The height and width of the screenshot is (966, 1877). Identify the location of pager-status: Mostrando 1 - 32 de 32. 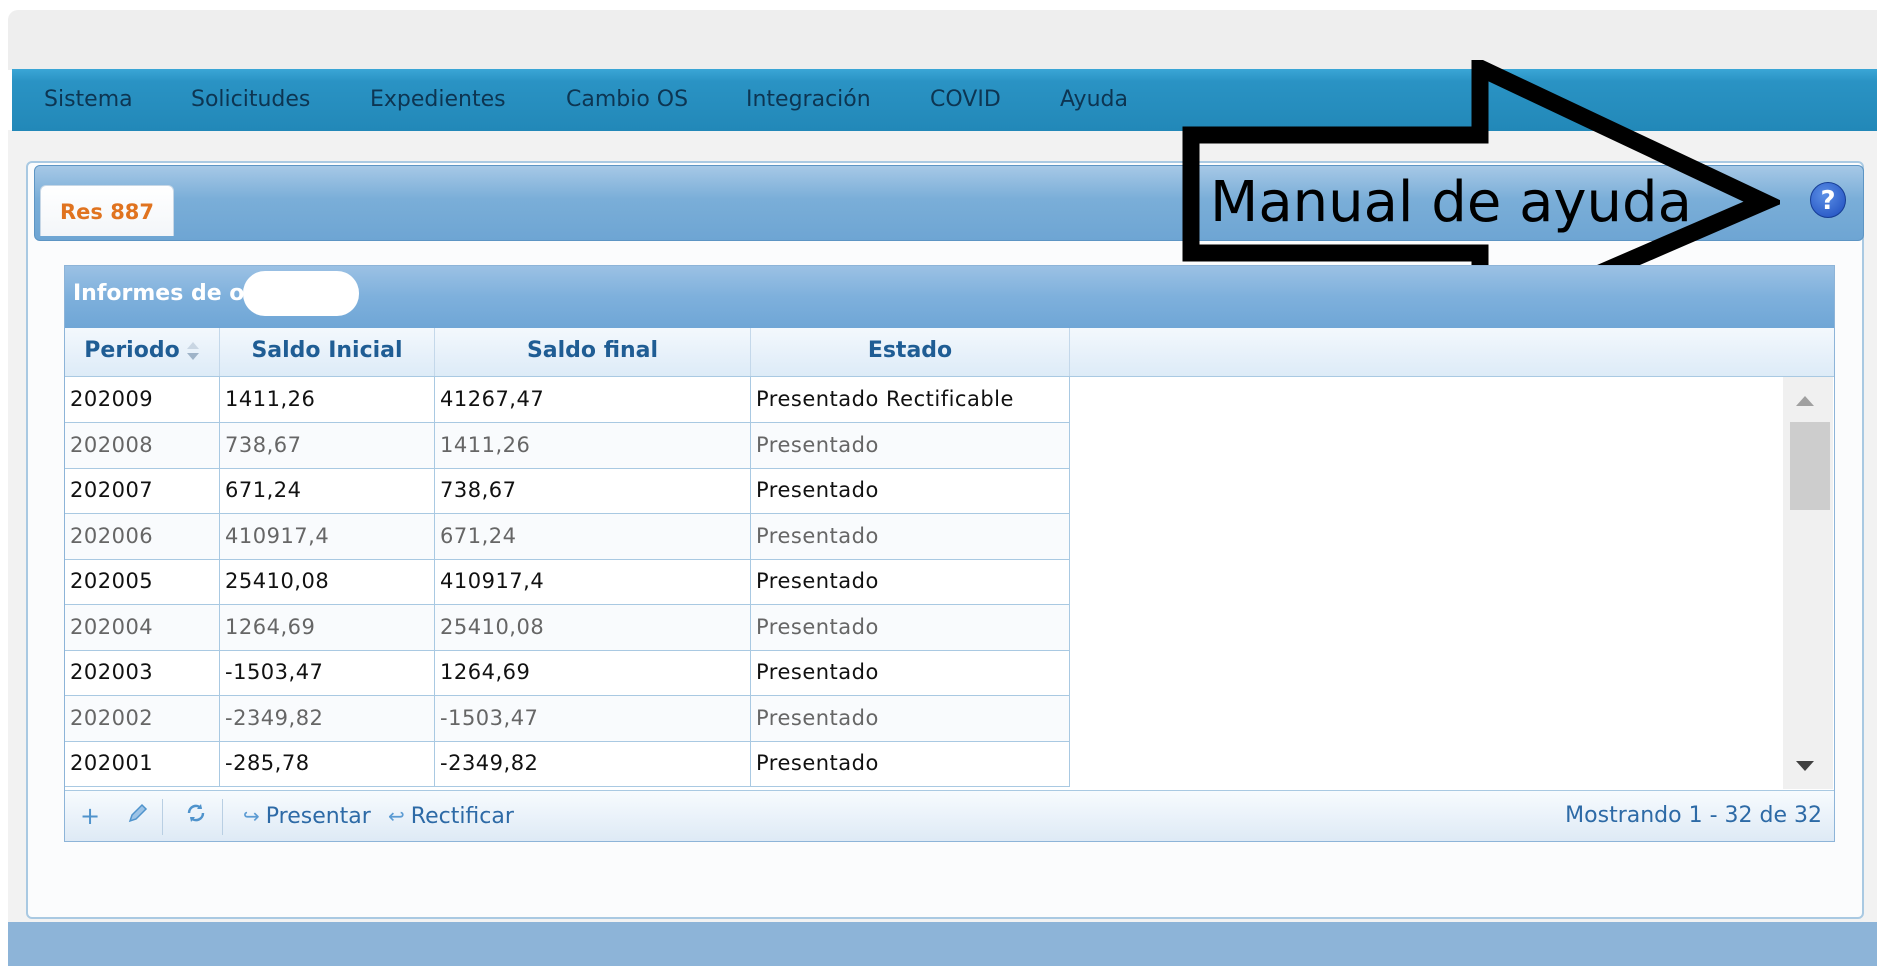
(1693, 815).